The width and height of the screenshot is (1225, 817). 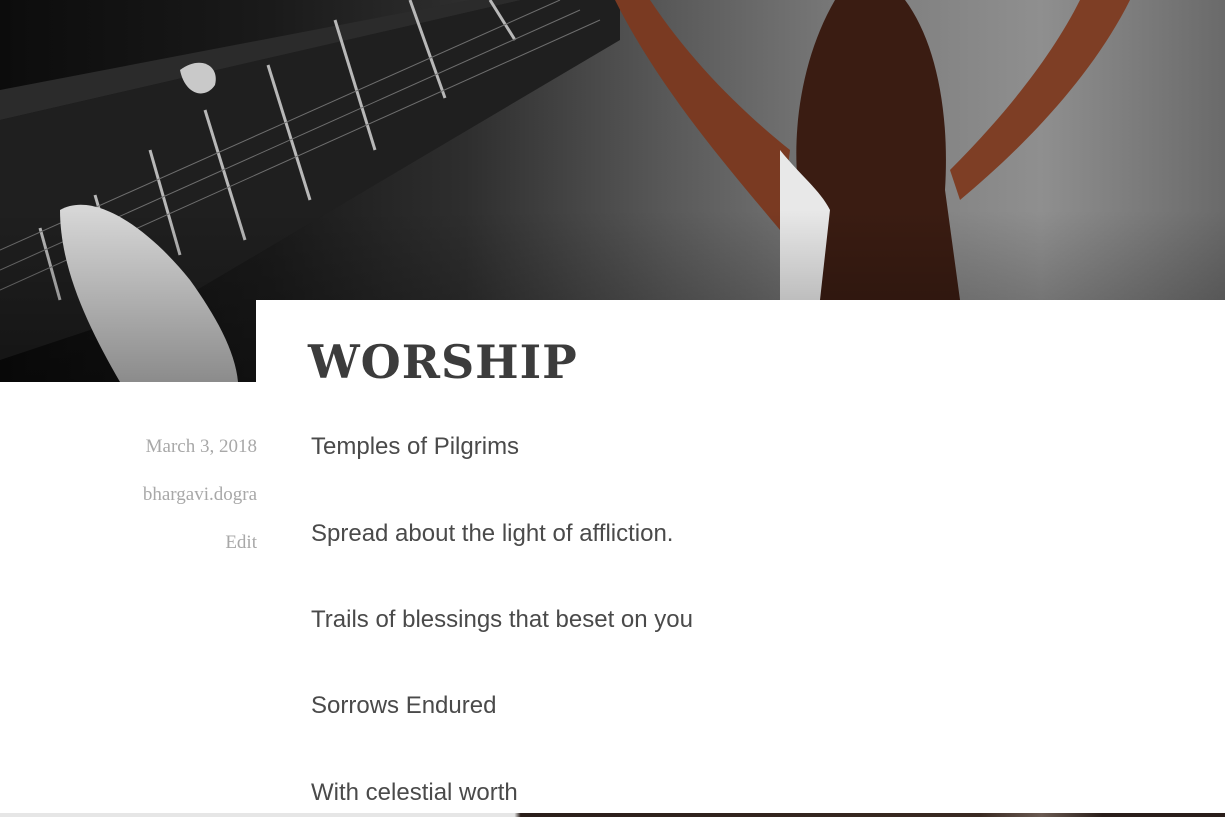 What do you see at coordinates (612, 815) in the screenshot?
I see `bottom-edge-strip` at bounding box center [612, 815].